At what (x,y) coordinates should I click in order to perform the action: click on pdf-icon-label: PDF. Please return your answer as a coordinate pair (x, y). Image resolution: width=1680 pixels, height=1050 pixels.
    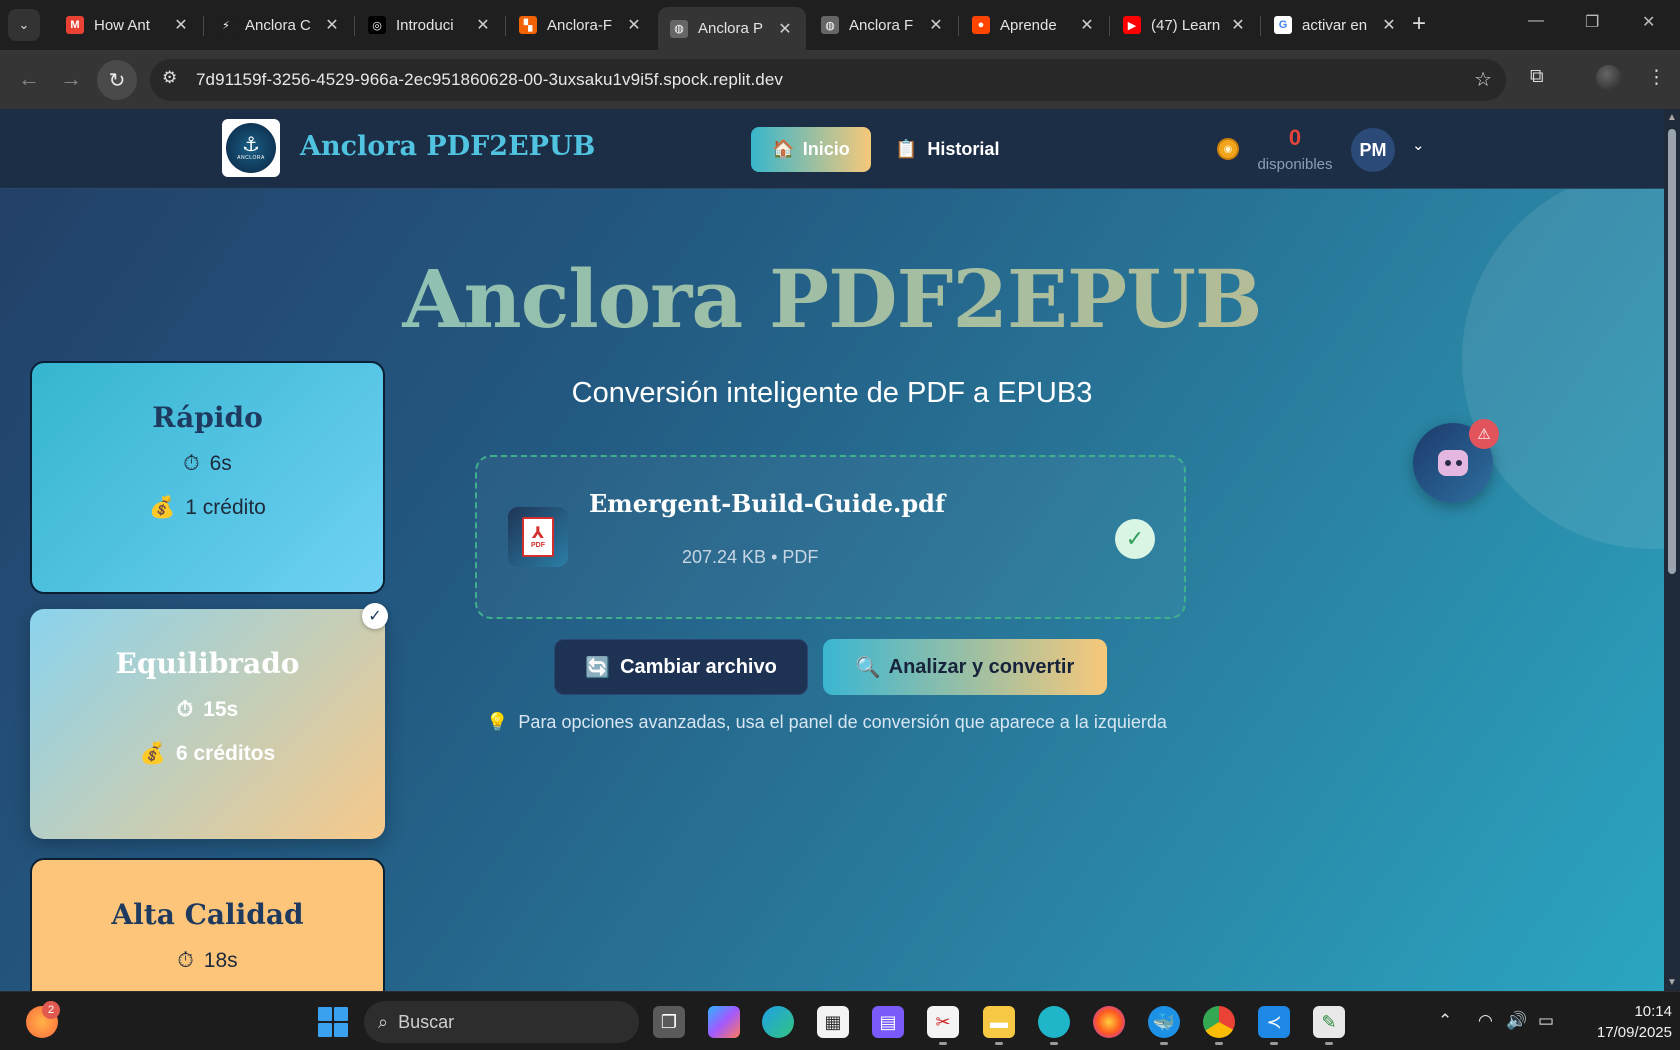
    Looking at the image, I should click on (538, 545).